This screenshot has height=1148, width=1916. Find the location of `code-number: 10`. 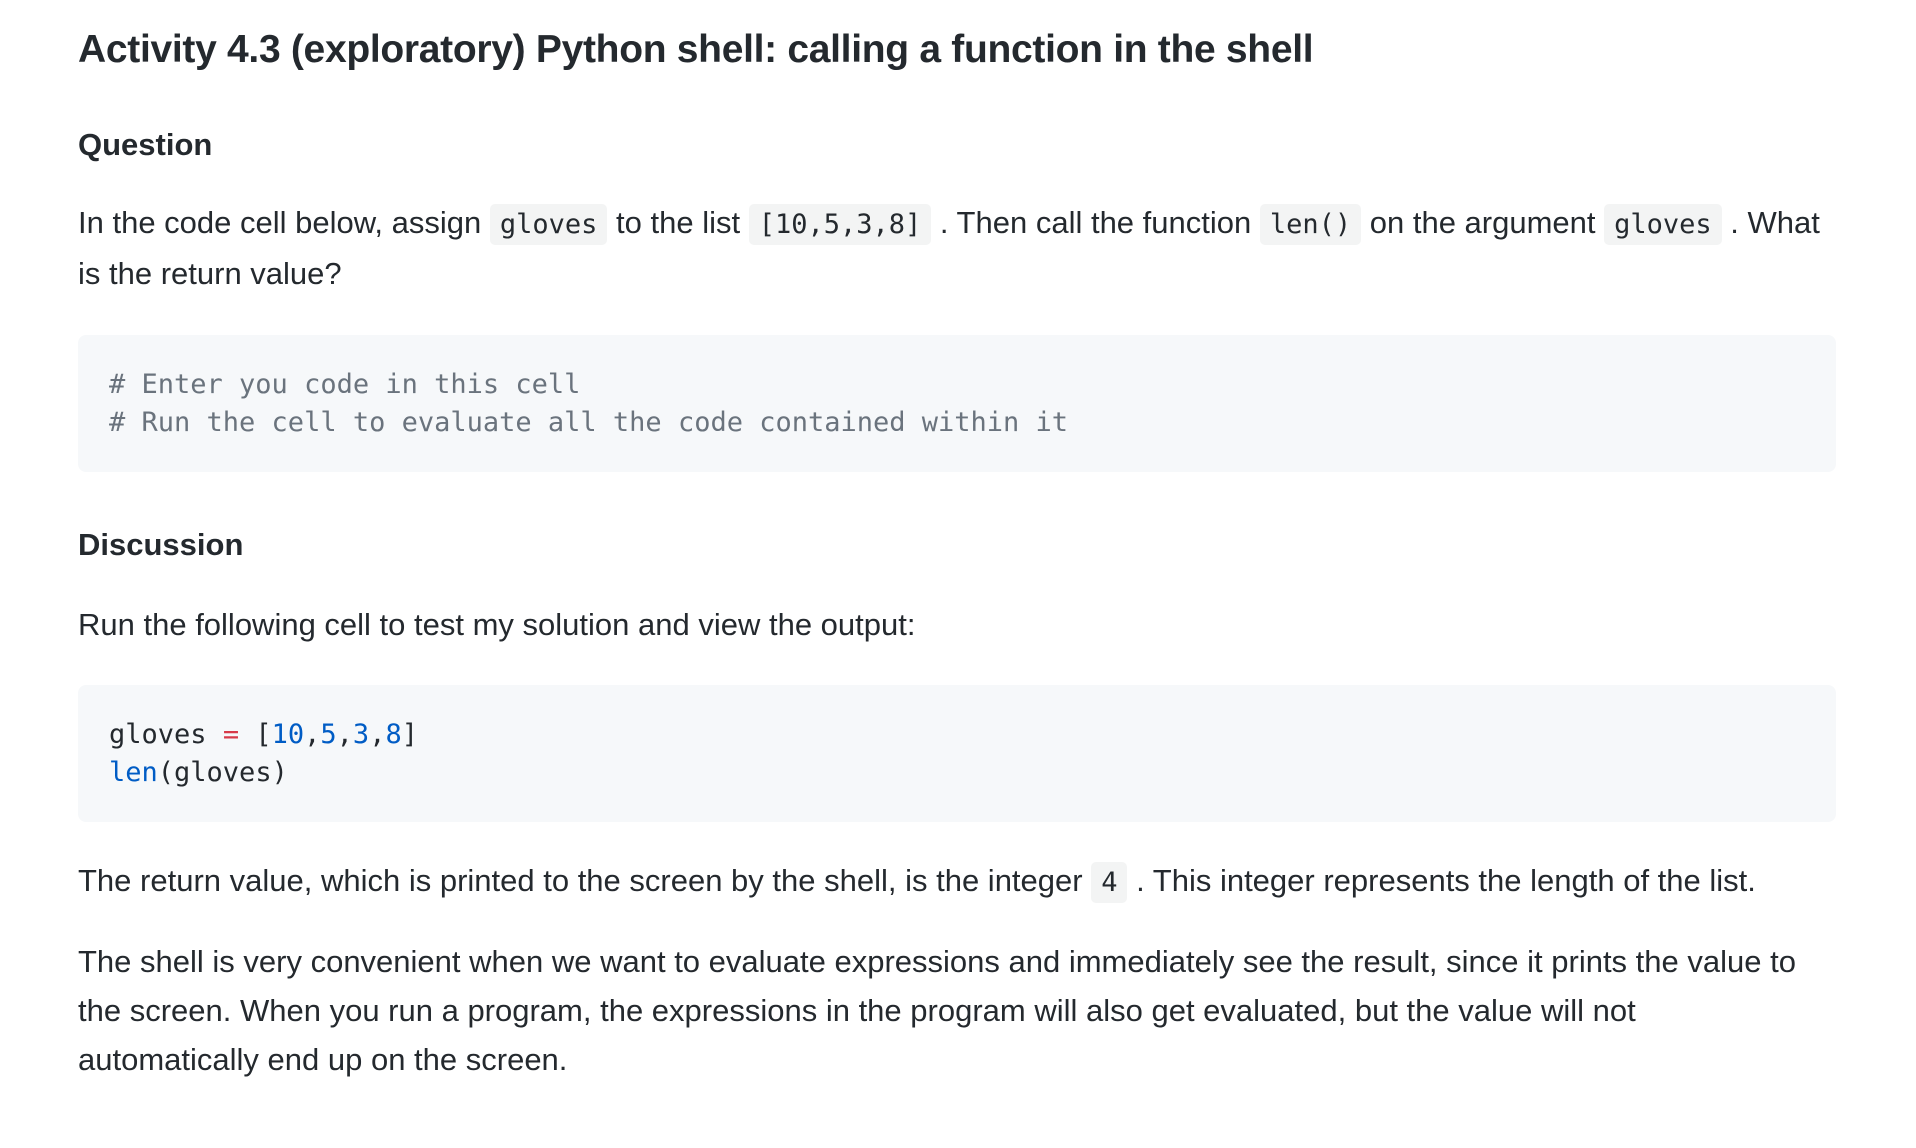

code-number: 10 is located at coordinates (288, 734).